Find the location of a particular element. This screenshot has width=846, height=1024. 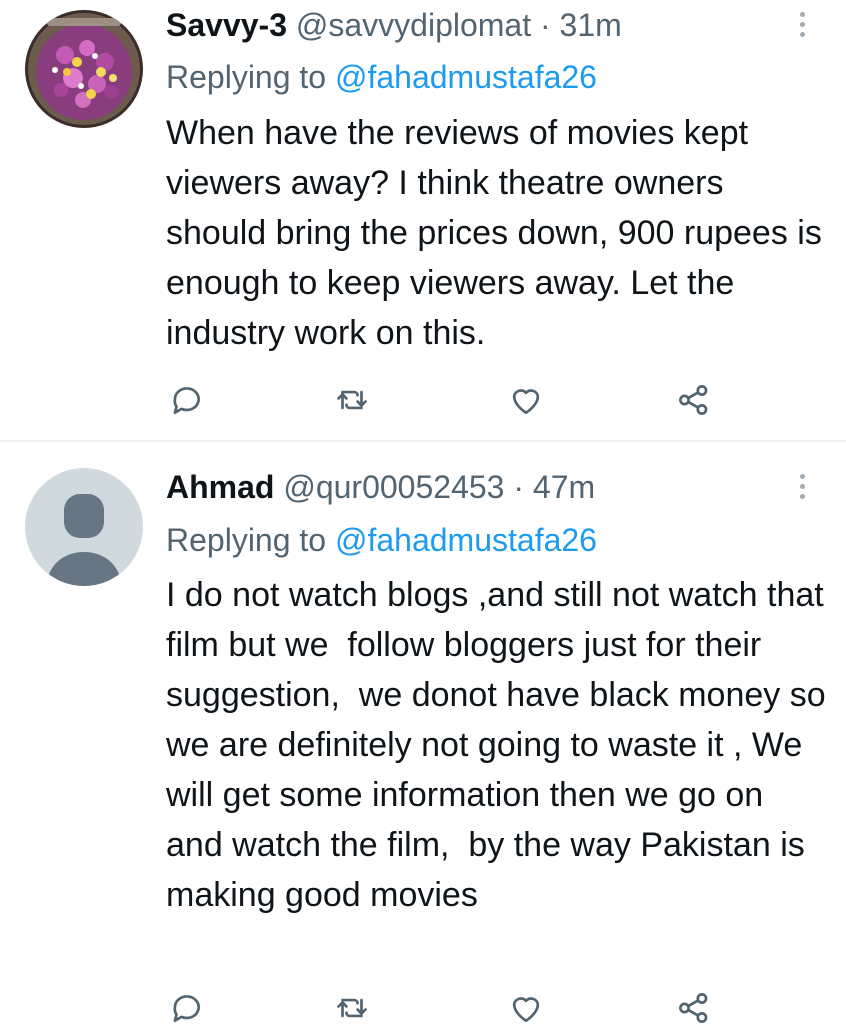

flower-avatar-image is located at coordinates (84, 69).